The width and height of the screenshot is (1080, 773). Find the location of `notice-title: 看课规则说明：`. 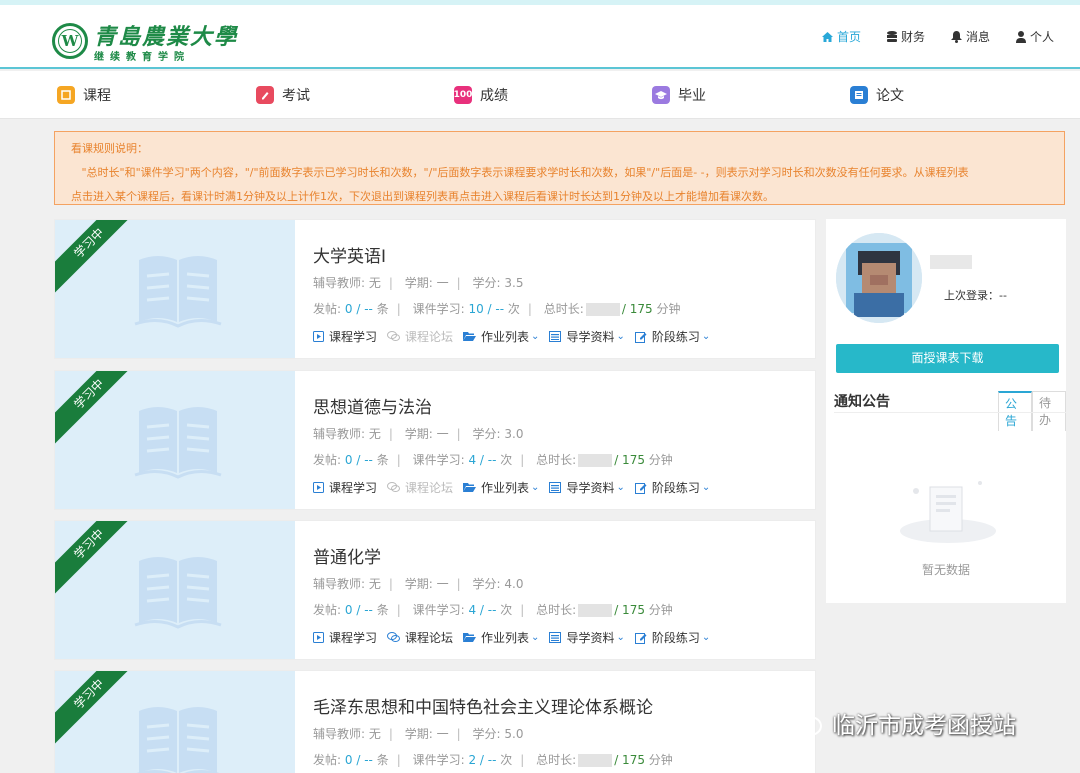

notice-title: 看课规则说明： is located at coordinates (109, 148).